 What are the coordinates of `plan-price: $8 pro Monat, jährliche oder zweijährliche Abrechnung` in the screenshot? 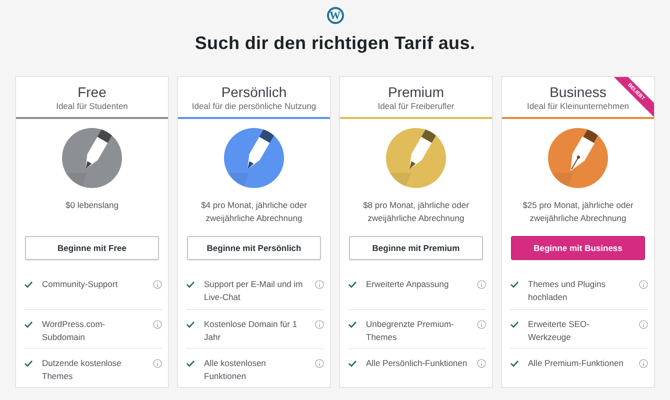 It's located at (416, 212).